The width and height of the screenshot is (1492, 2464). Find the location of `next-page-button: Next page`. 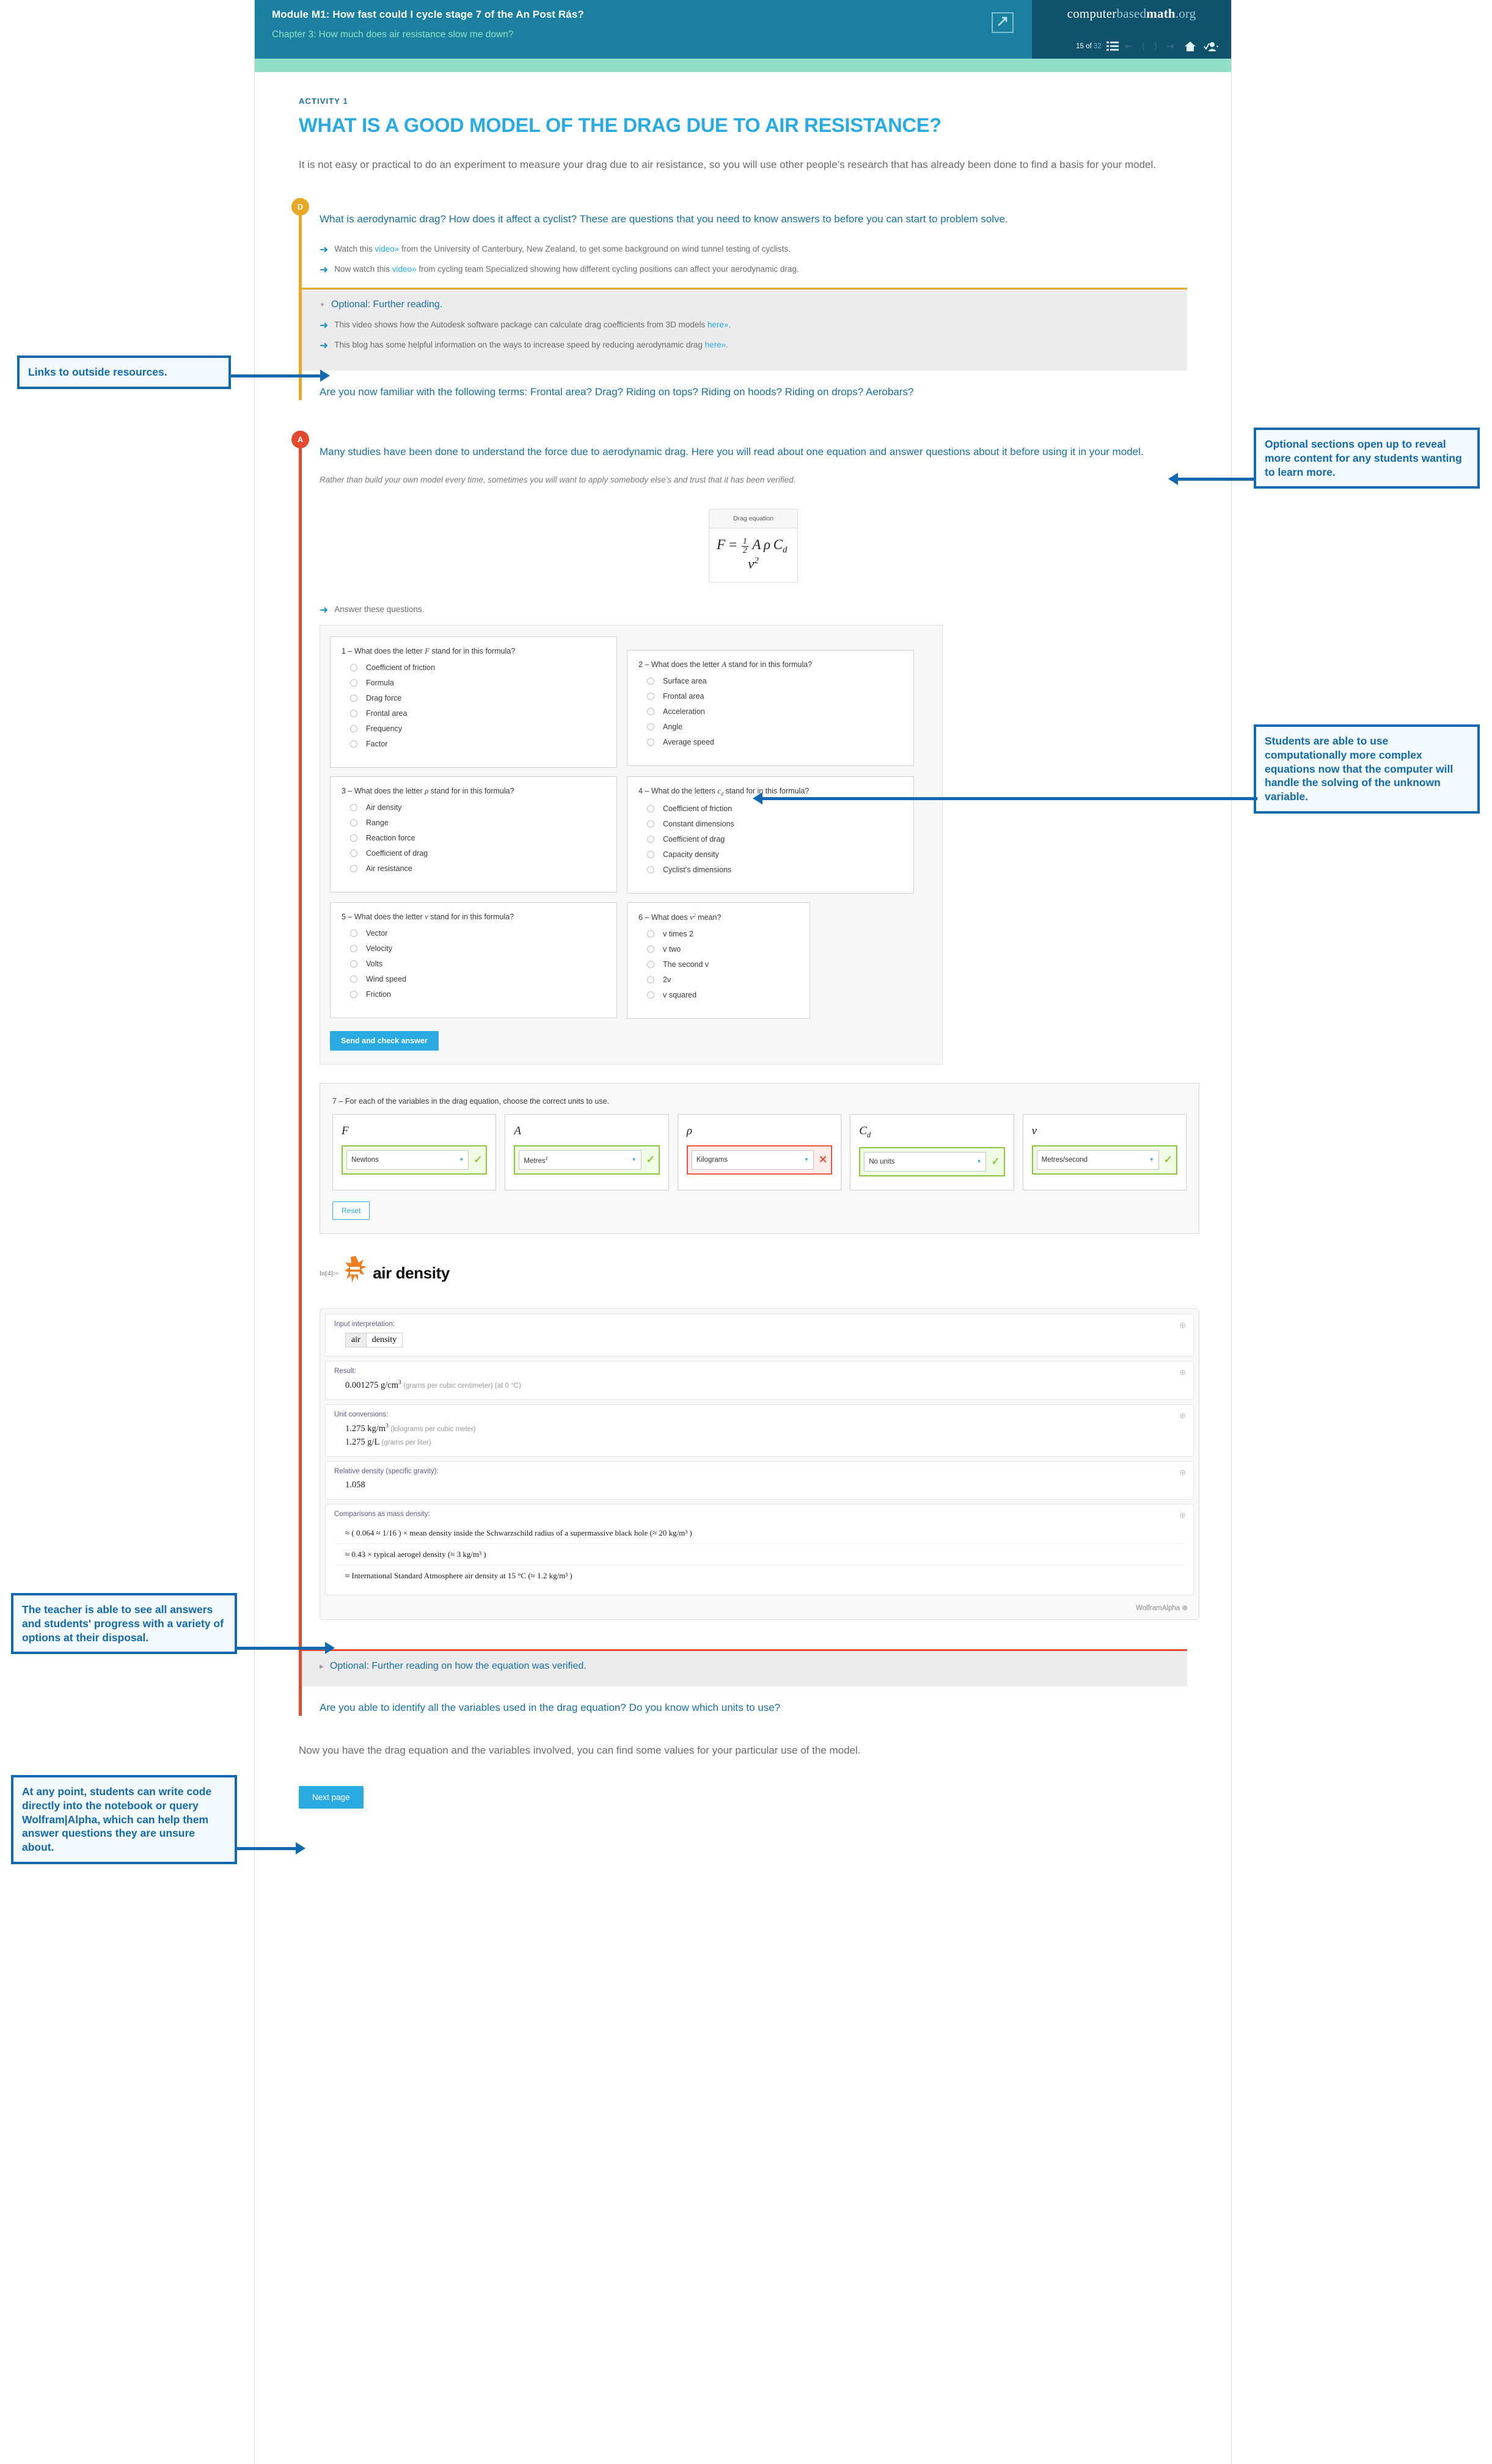

next-page-button: Next page is located at coordinates (331, 1797).